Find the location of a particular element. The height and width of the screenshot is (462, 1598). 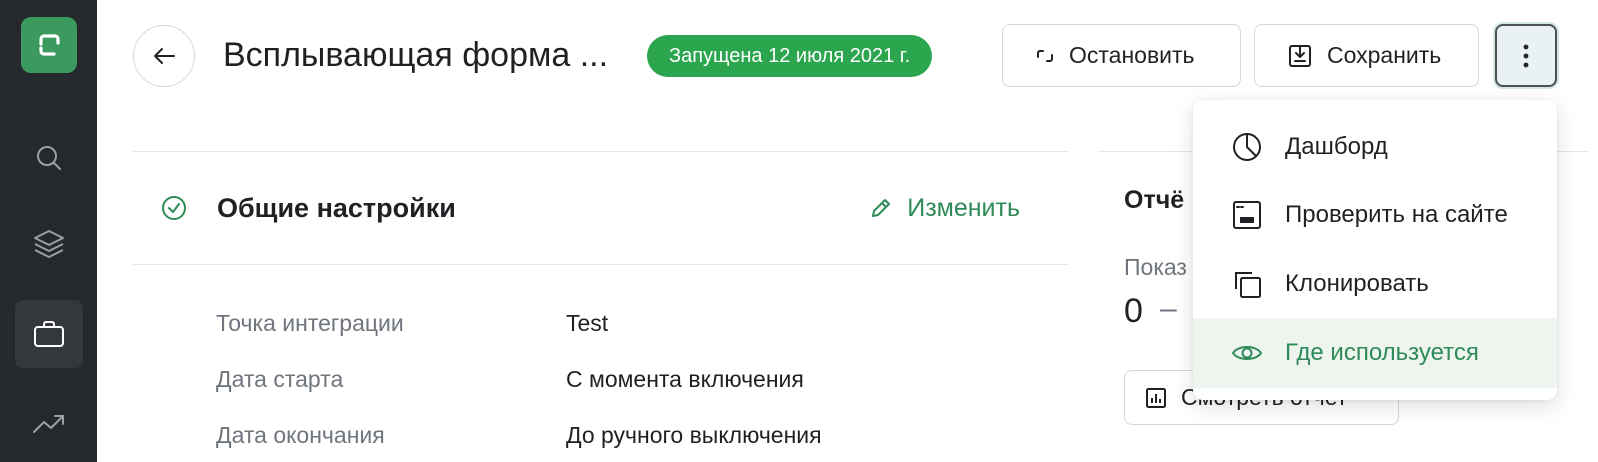

property-value: Test is located at coordinates (587, 323).